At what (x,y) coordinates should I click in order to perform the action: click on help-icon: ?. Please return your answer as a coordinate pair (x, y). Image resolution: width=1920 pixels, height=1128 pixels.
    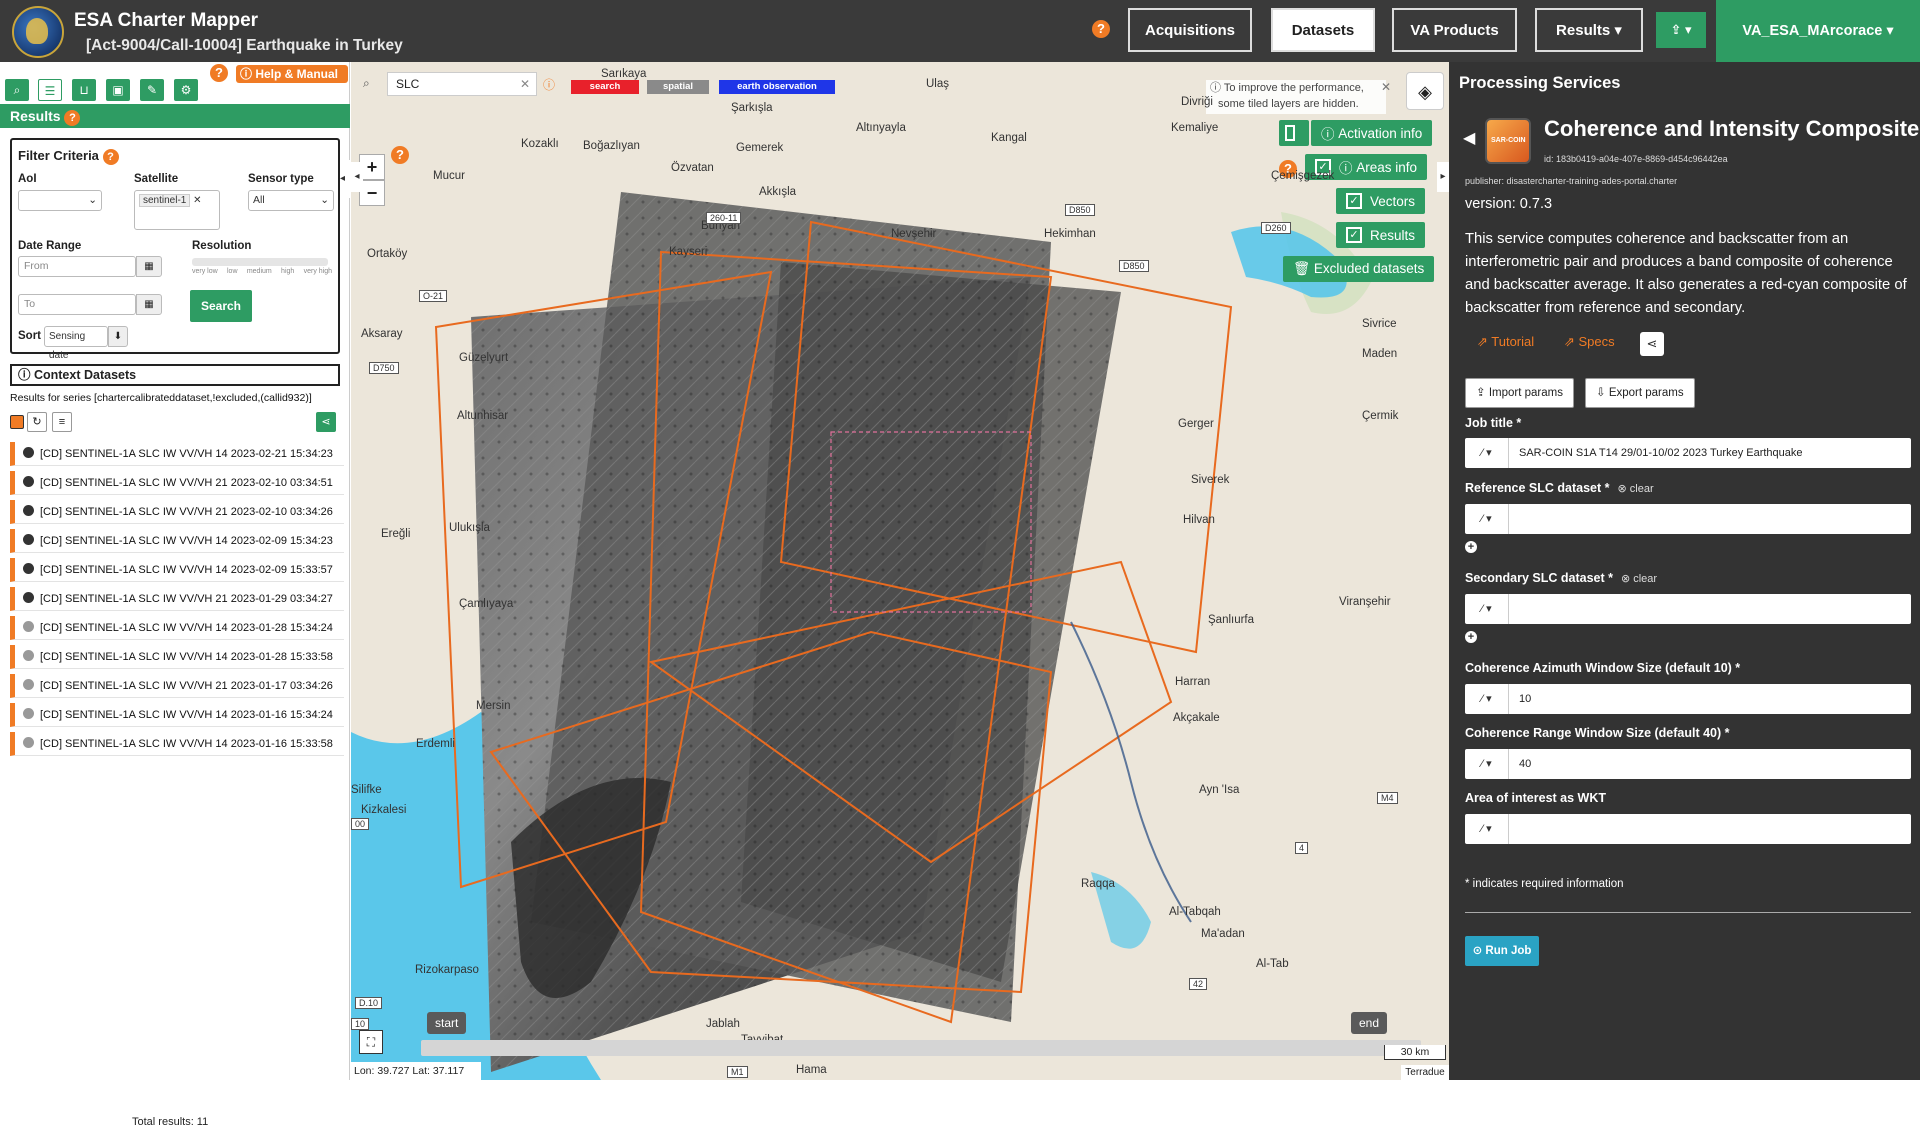
    Looking at the image, I should click on (1101, 29).